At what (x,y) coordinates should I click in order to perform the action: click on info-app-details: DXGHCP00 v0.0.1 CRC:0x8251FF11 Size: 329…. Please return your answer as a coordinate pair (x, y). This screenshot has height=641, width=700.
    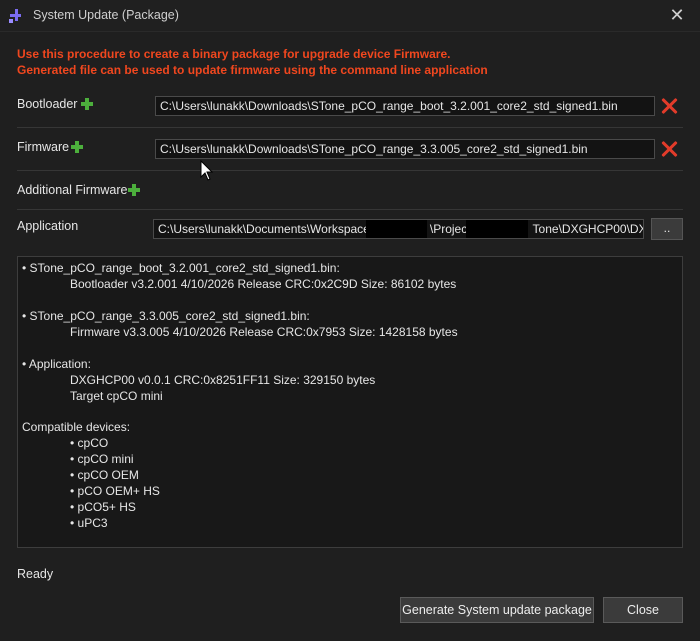
    Looking at the image, I should click on (223, 380).